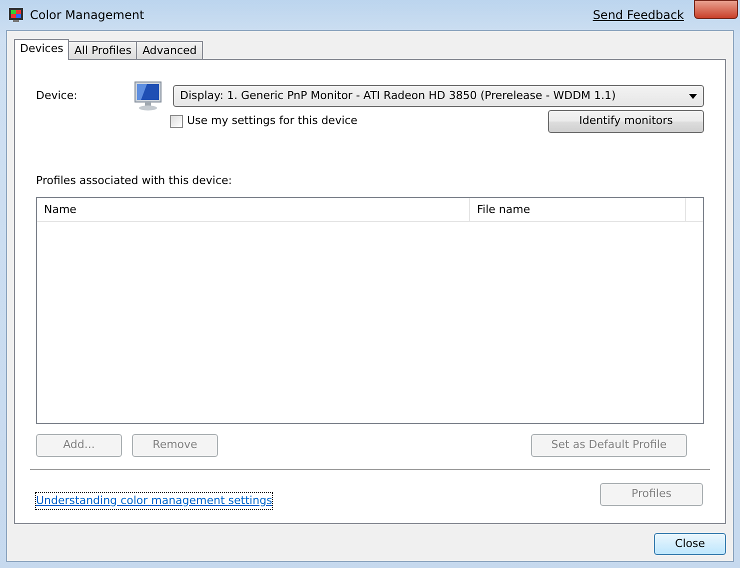  I want to click on close-button: Close, so click(690, 544).